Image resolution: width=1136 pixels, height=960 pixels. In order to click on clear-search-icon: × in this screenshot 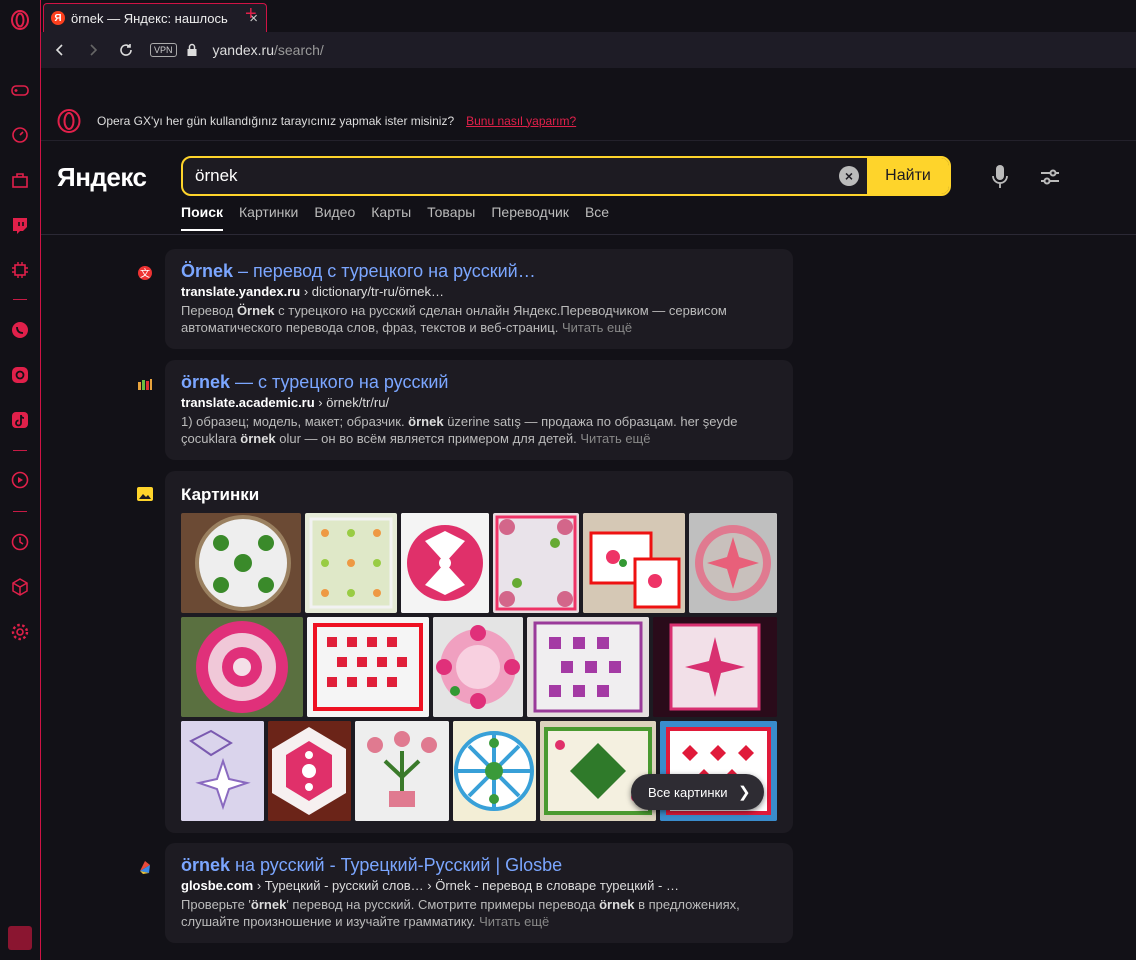, I will do `click(849, 176)`.